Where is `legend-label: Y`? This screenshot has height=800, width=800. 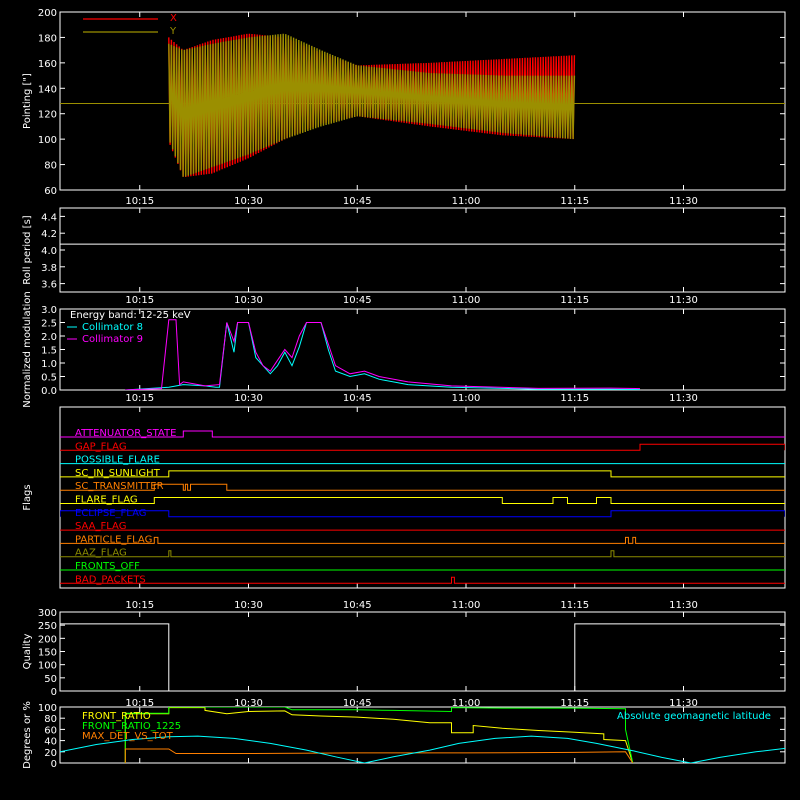
legend-label: Y is located at coordinates (173, 31).